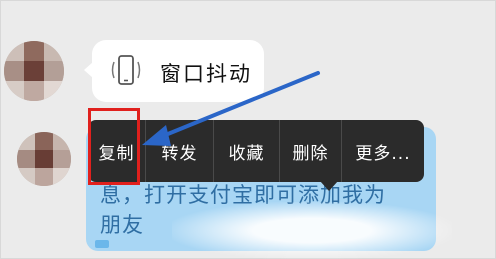 This screenshot has width=496, height=259. Describe the element at coordinates (247, 151) in the screenshot. I see `menu-item-favorite: 收藏` at that location.